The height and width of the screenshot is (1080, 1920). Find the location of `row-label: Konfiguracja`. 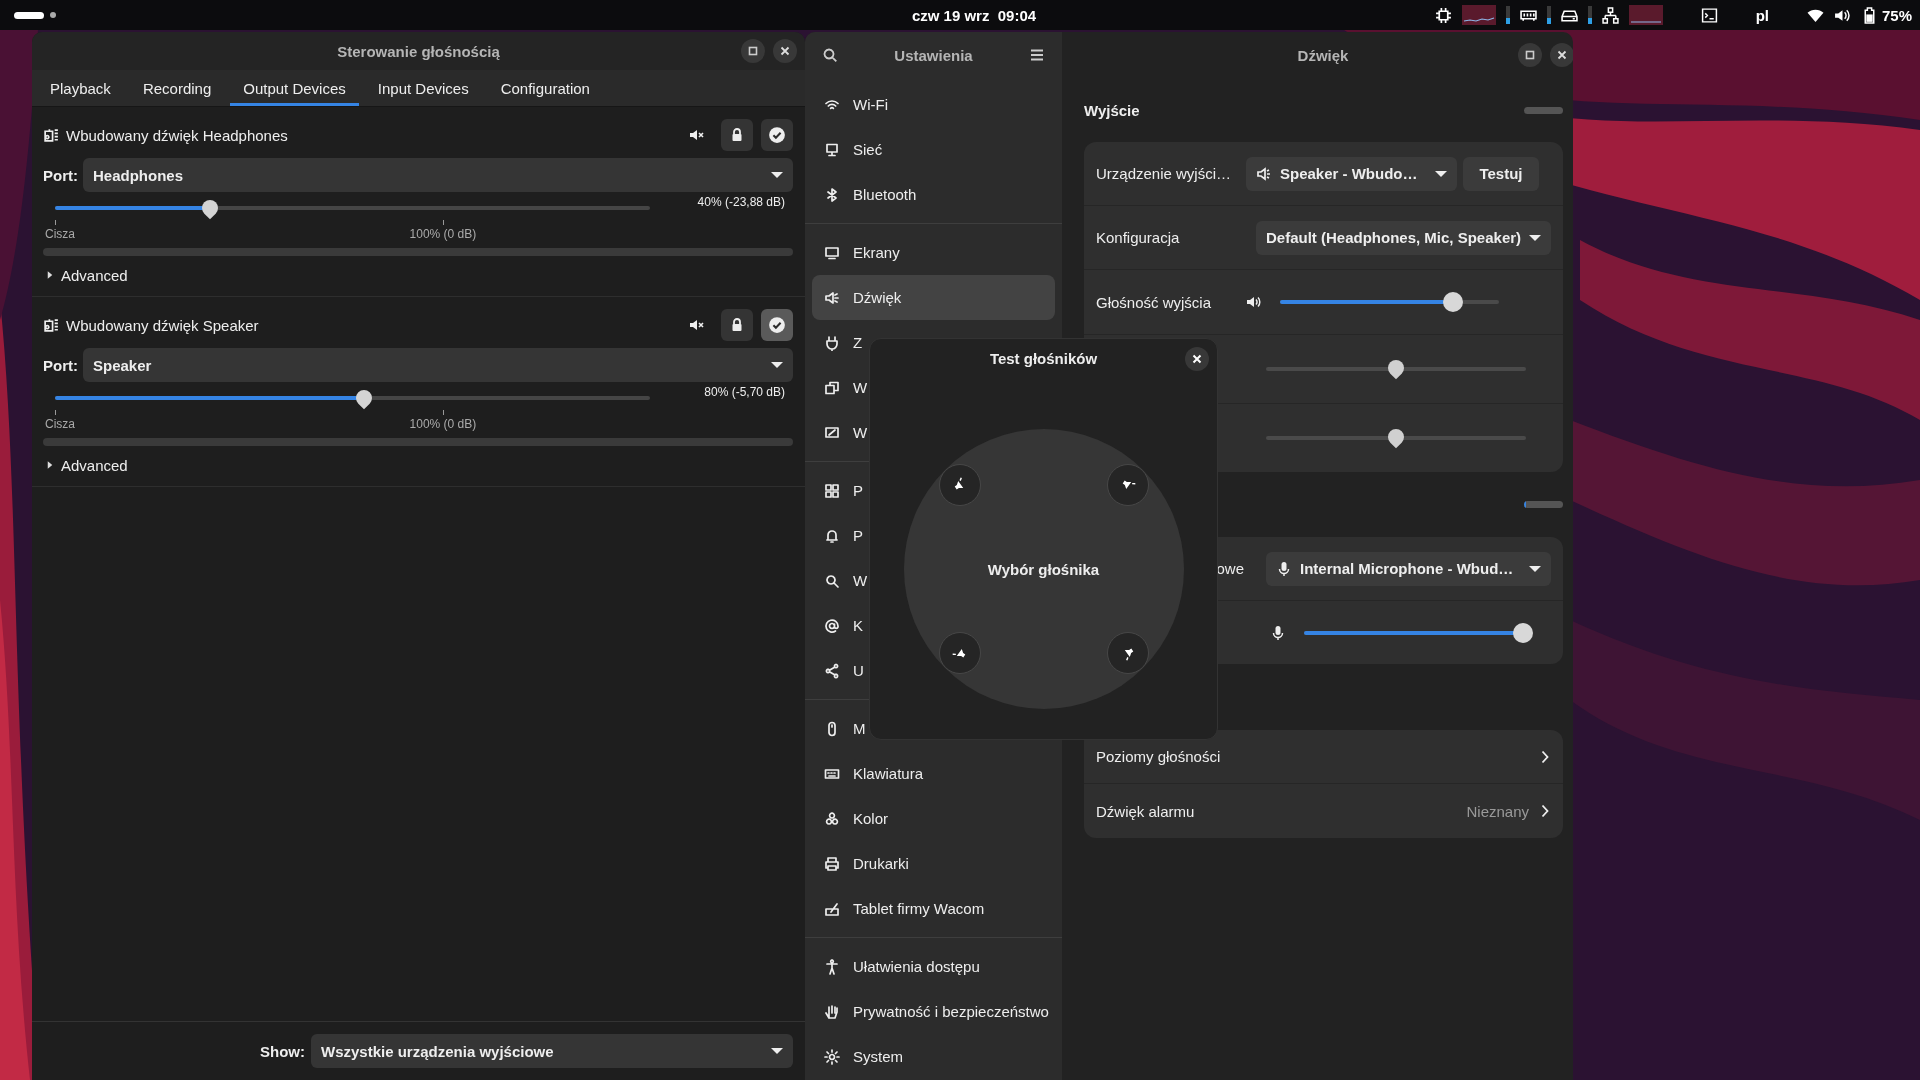

row-label: Konfiguracja is located at coordinates (1138, 237).